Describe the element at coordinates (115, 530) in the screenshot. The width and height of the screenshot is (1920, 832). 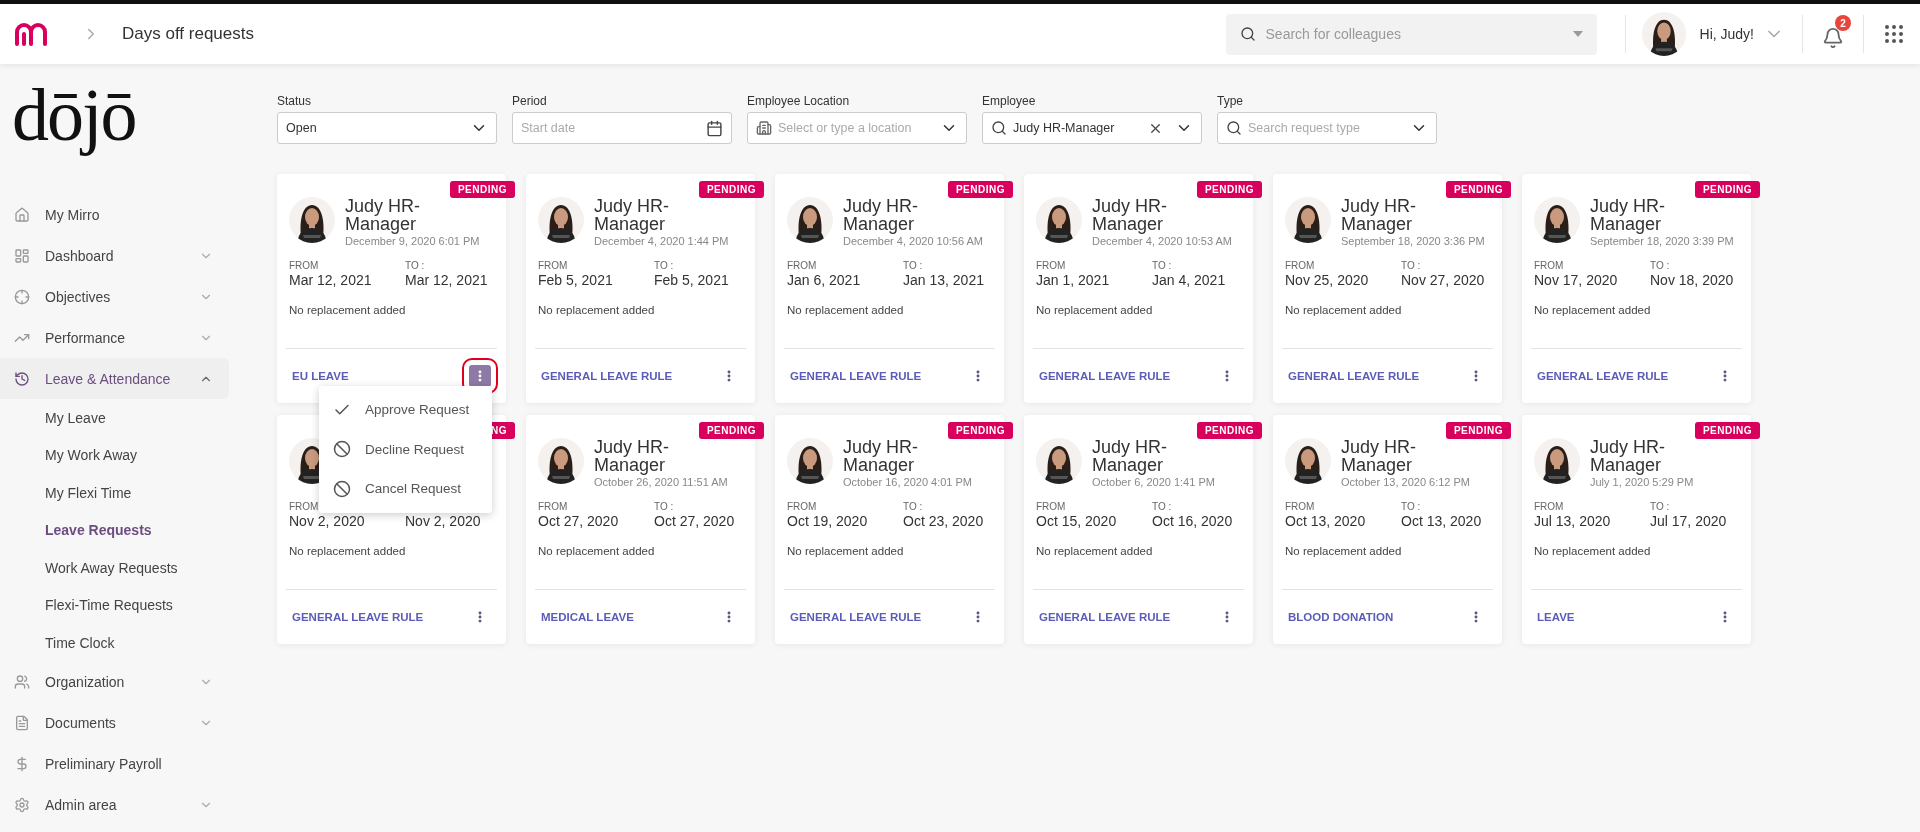
I see `sidebar-subitem: Leave Requests` at that location.